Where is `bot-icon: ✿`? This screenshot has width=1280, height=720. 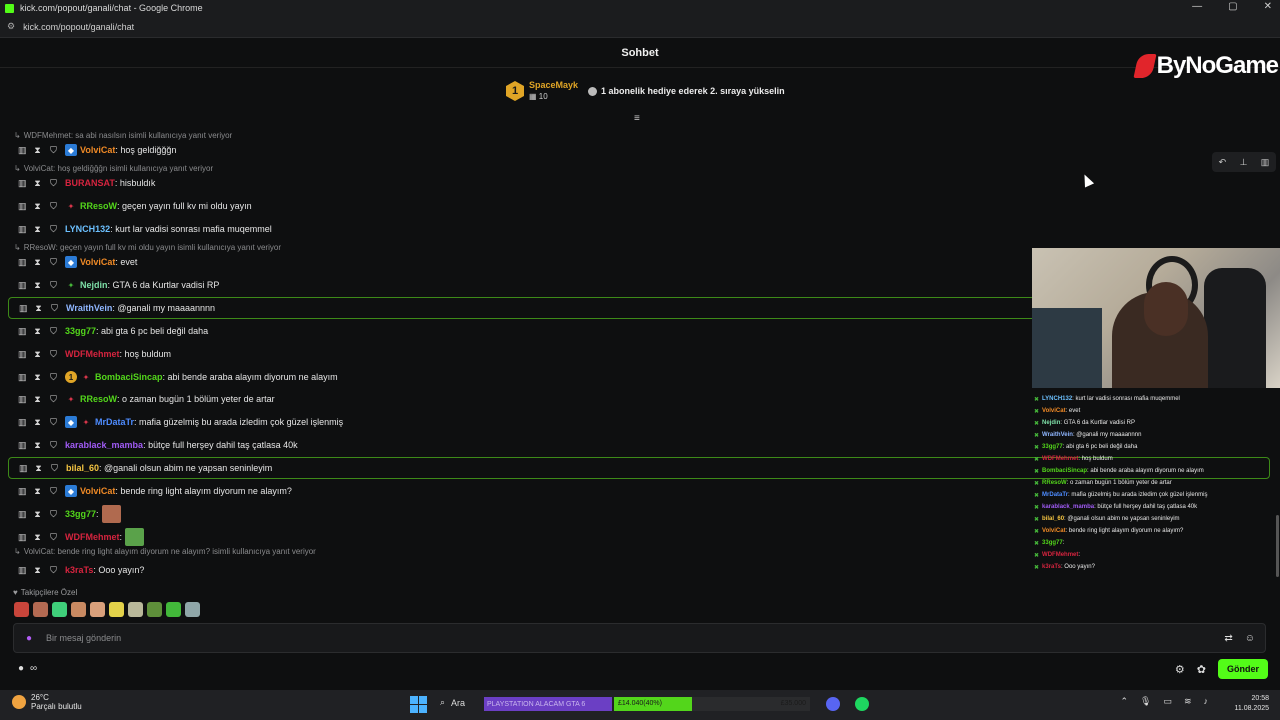
bot-icon: ✿ is located at coordinates (1201, 669).